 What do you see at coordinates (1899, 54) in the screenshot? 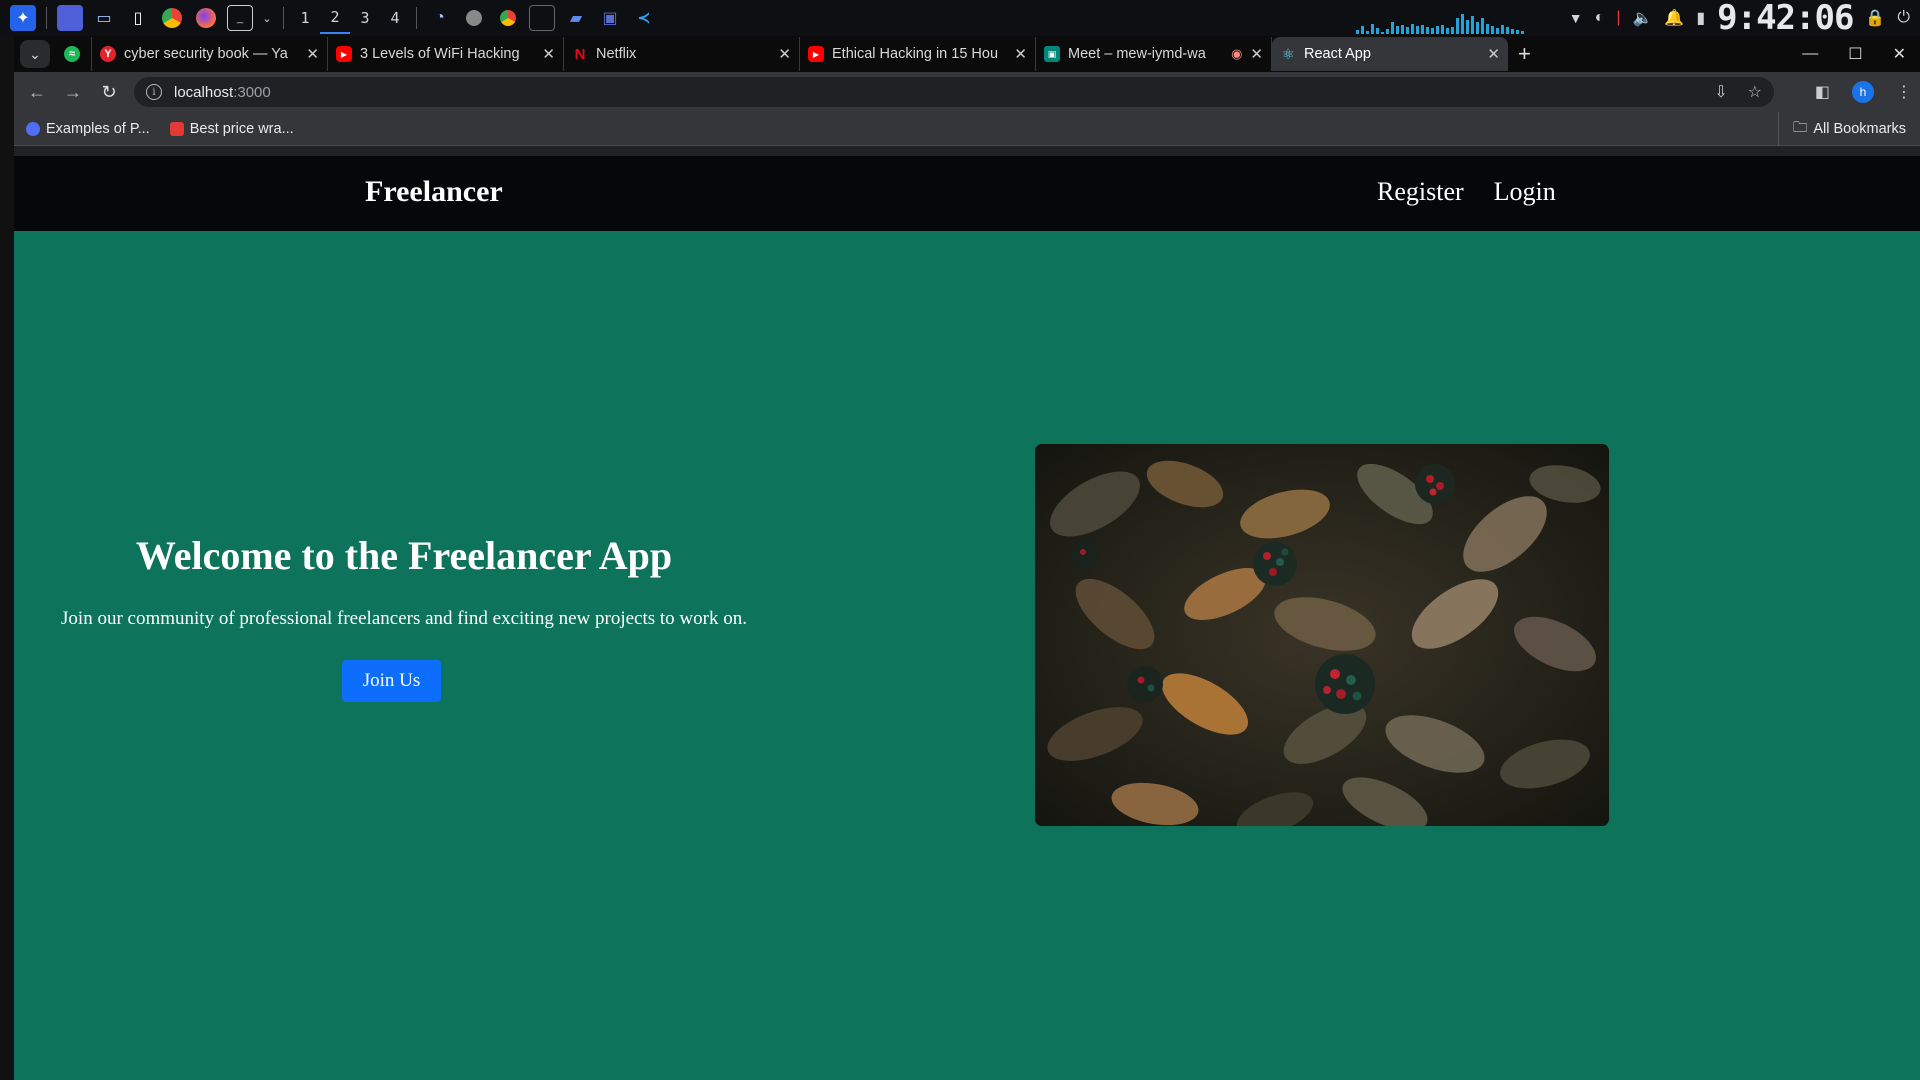
I see `close-window-icon: ✕` at bounding box center [1899, 54].